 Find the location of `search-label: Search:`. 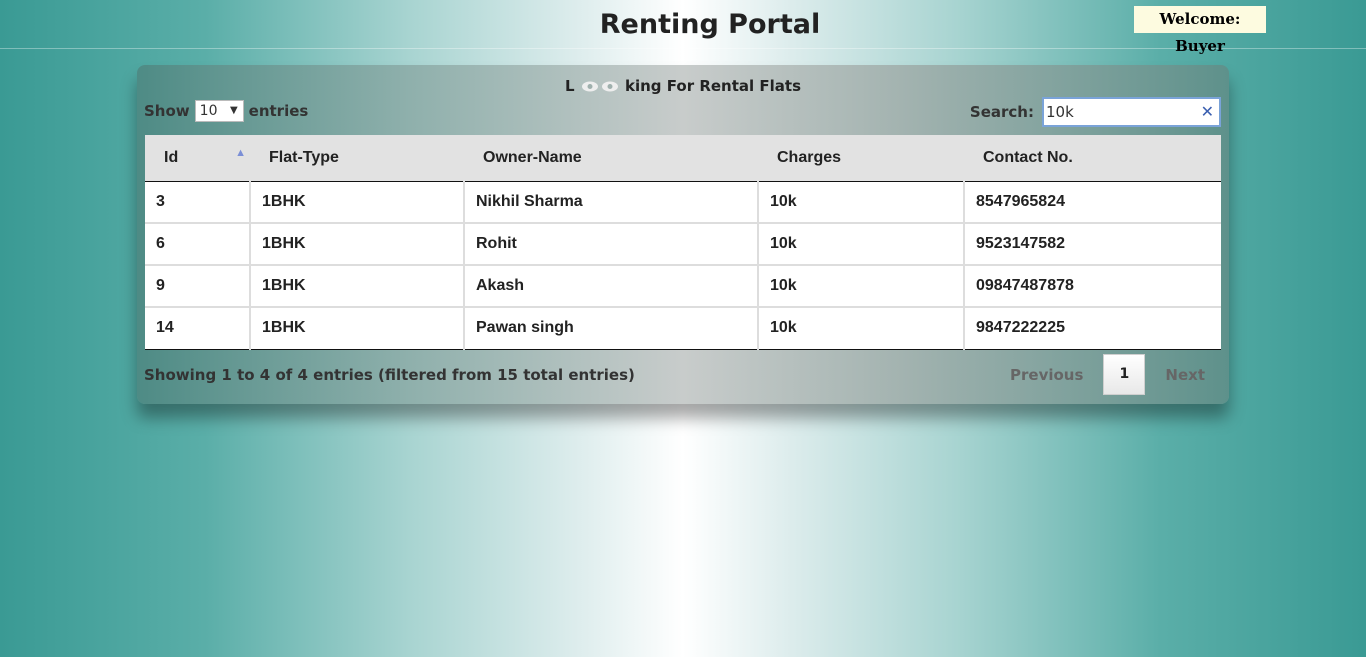

search-label: Search: is located at coordinates (1001, 112).